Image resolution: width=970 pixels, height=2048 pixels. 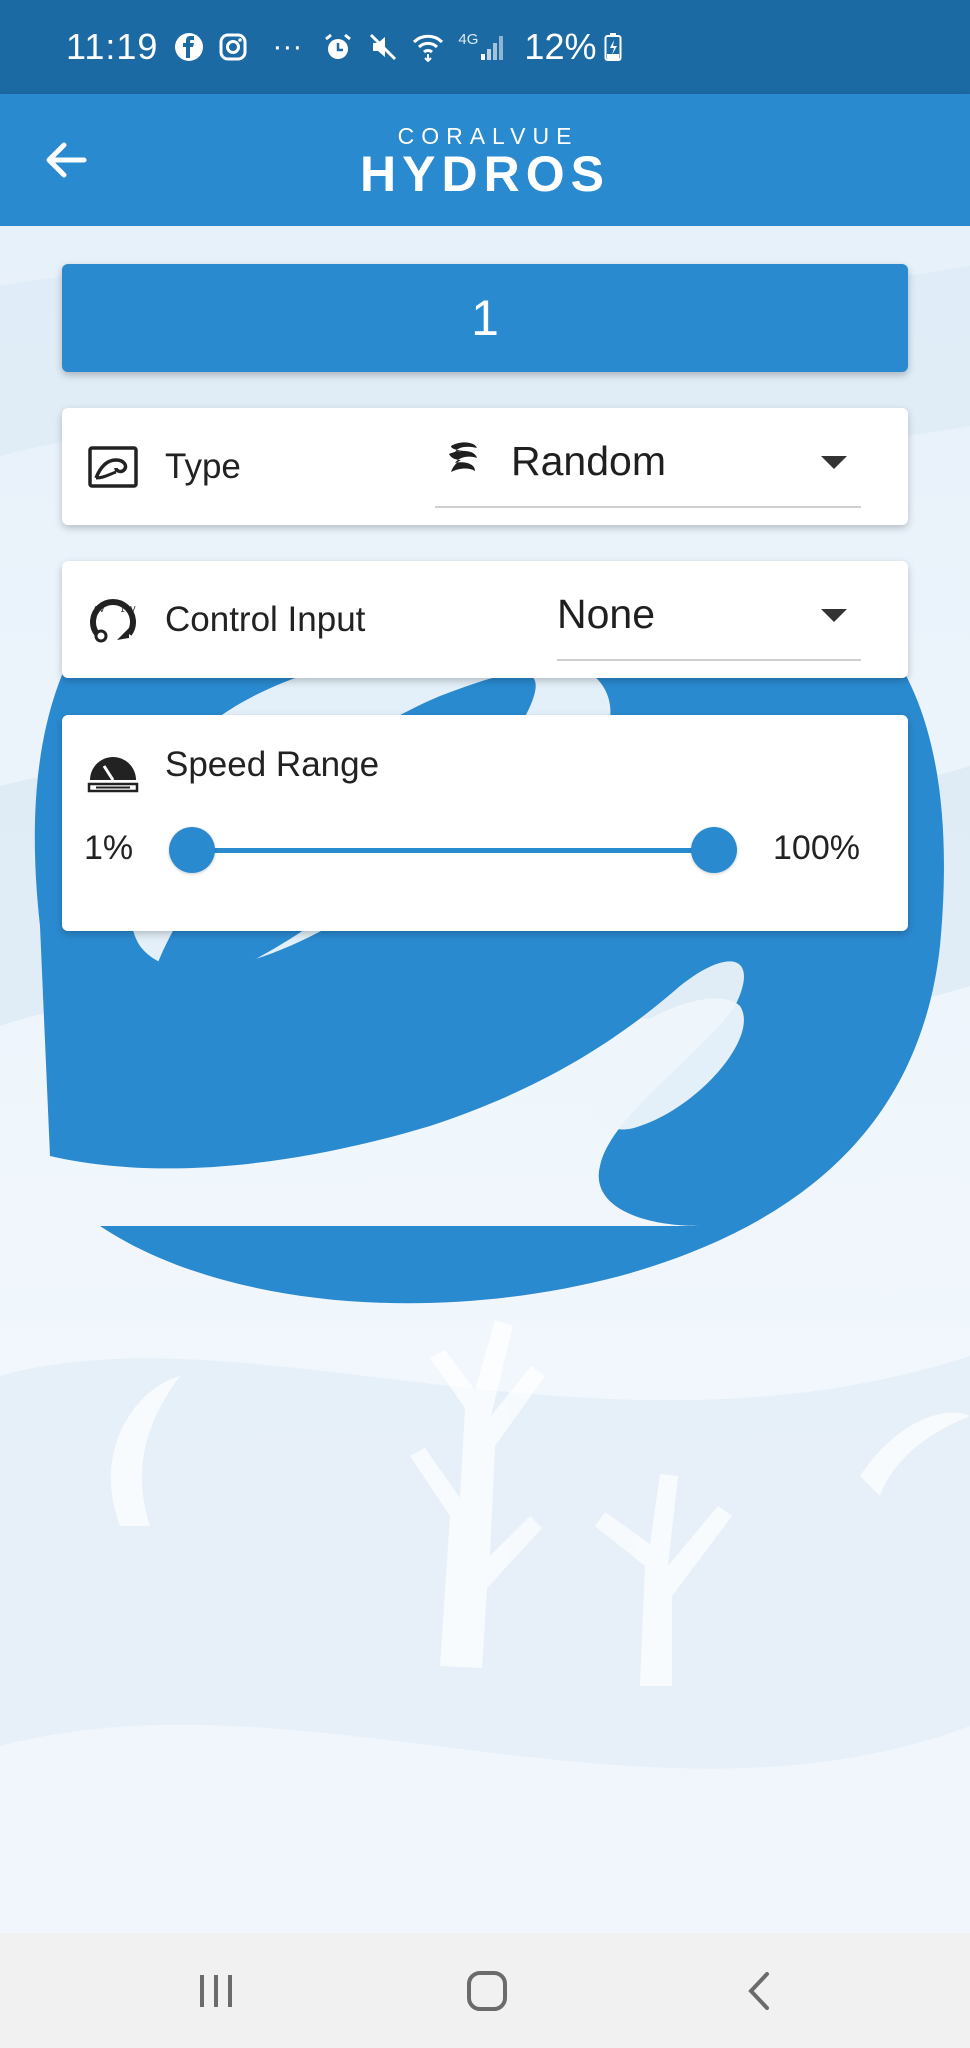 I want to click on logo-brand-text: CORALVUE, so click(x=488, y=136).